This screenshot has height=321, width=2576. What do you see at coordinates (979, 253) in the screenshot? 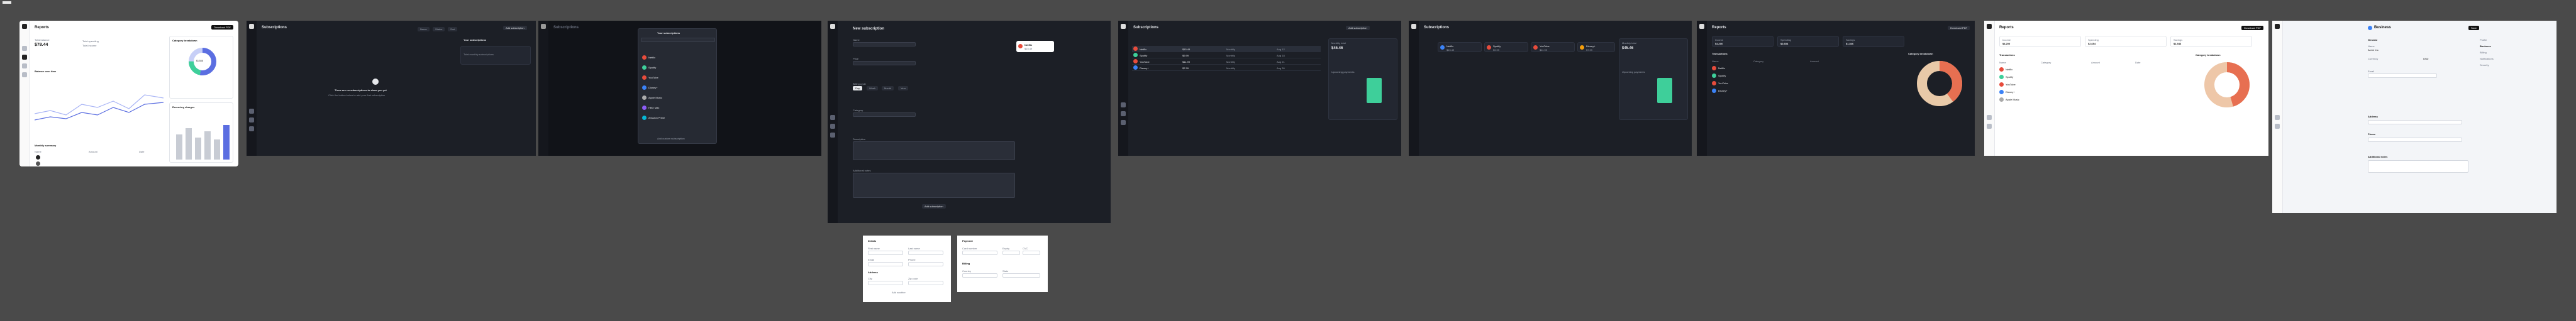
I see `card-number-field` at bounding box center [979, 253].